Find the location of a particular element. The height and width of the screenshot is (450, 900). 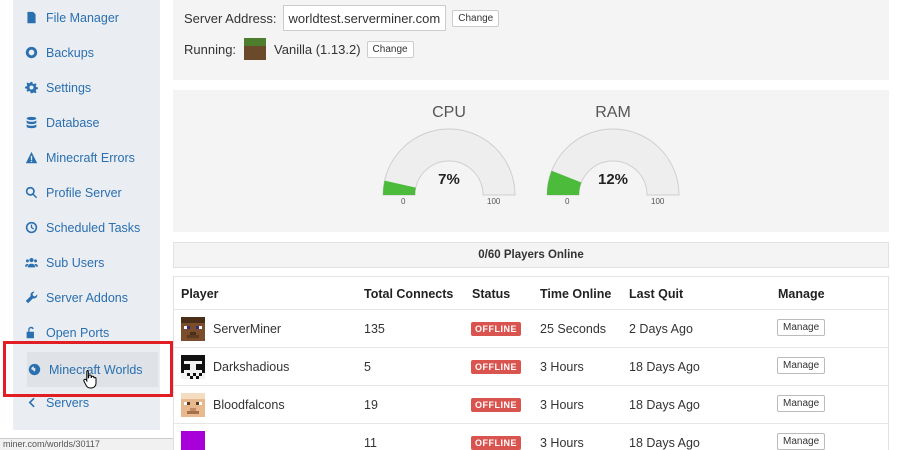

hand-cursor-icon is located at coordinates (90, 379).